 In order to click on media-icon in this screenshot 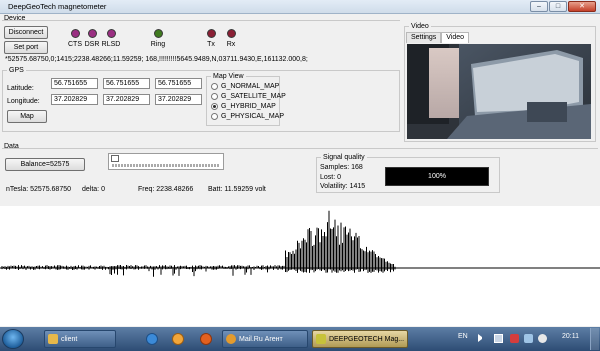, I will do `click(178, 339)`.